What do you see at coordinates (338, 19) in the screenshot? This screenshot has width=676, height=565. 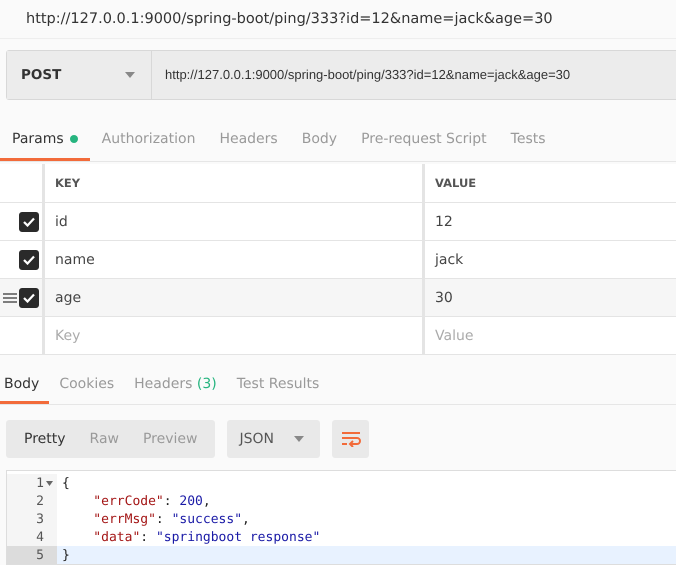 I see `window-title: http://127.0.0.1:9000/spring-boot/ping/333?id=12&name=jack&age=30` at bounding box center [338, 19].